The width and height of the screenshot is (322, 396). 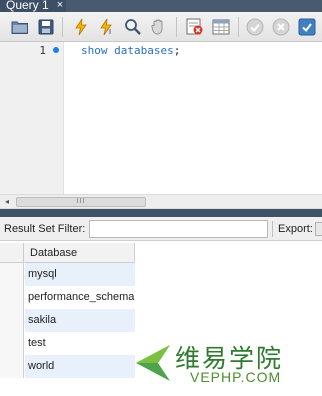 What do you see at coordinates (161, 213) in the screenshot?
I see `panel-splitter` at bounding box center [161, 213].